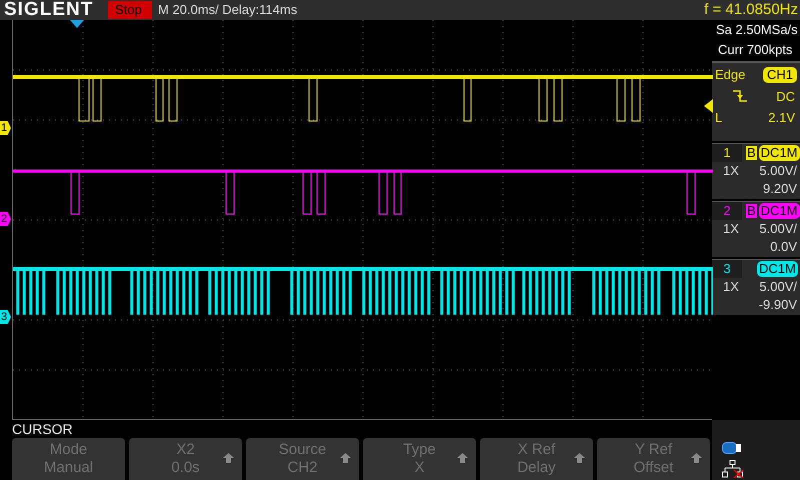 This screenshot has width=800, height=480. Describe the element at coordinates (751, 10) in the screenshot. I see `frequency-readout: f = 41.0850Hz` at that location.